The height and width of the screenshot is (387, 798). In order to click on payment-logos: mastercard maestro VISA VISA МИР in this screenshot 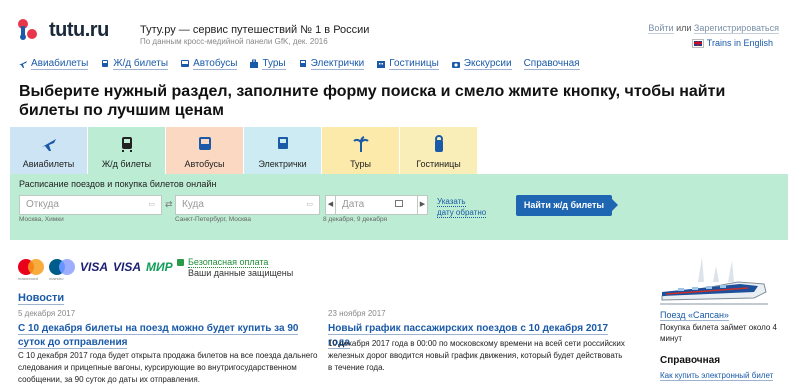, I will do `click(95, 270)`.